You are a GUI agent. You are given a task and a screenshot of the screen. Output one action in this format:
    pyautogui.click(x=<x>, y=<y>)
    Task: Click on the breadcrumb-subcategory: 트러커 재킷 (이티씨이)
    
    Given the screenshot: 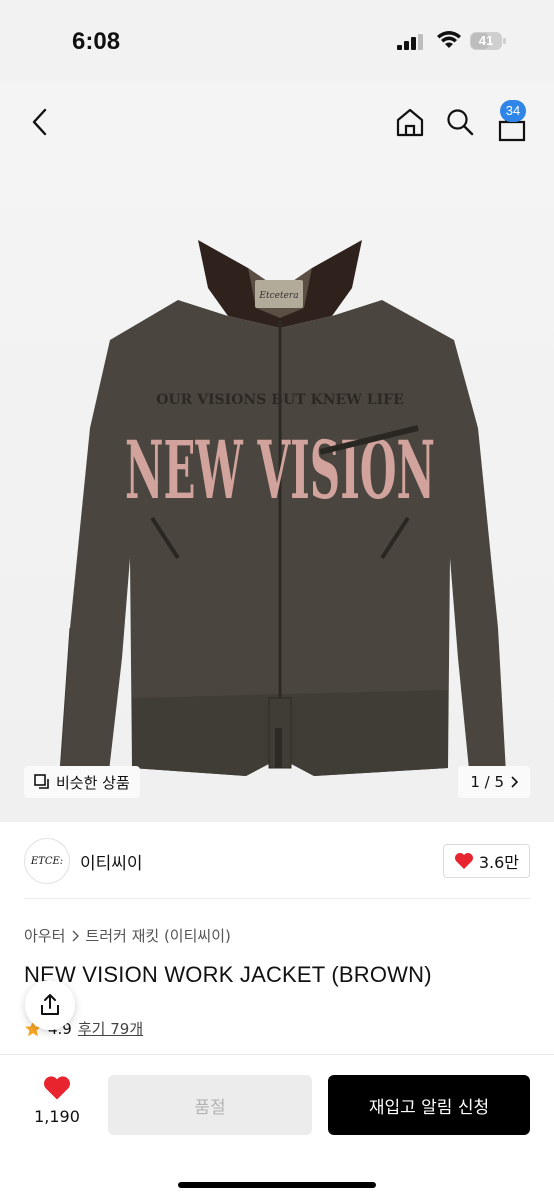 What is the action you would take?
    pyautogui.click(x=157, y=935)
    